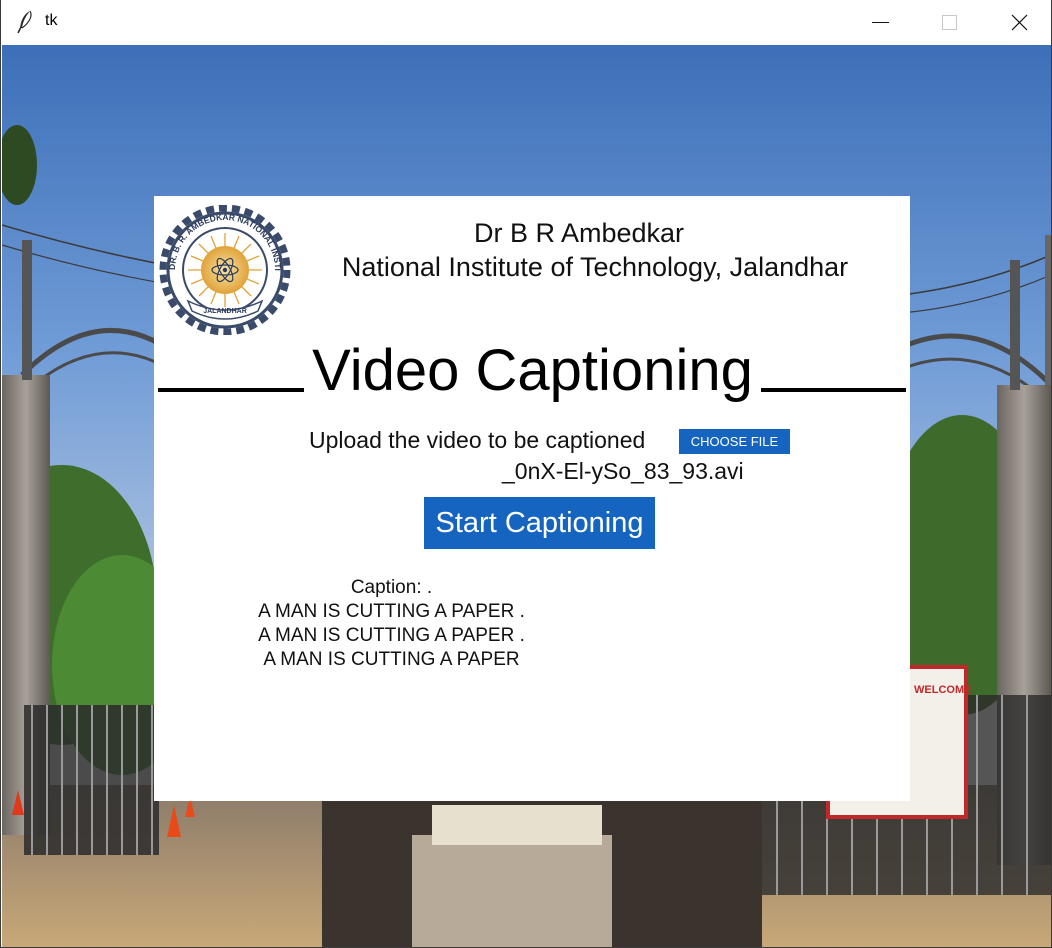  What do you see at coordinates (539, 523) in the screenshot?
I see `start-captioning-button: Start Captioning` at bounding box center [539, 523].